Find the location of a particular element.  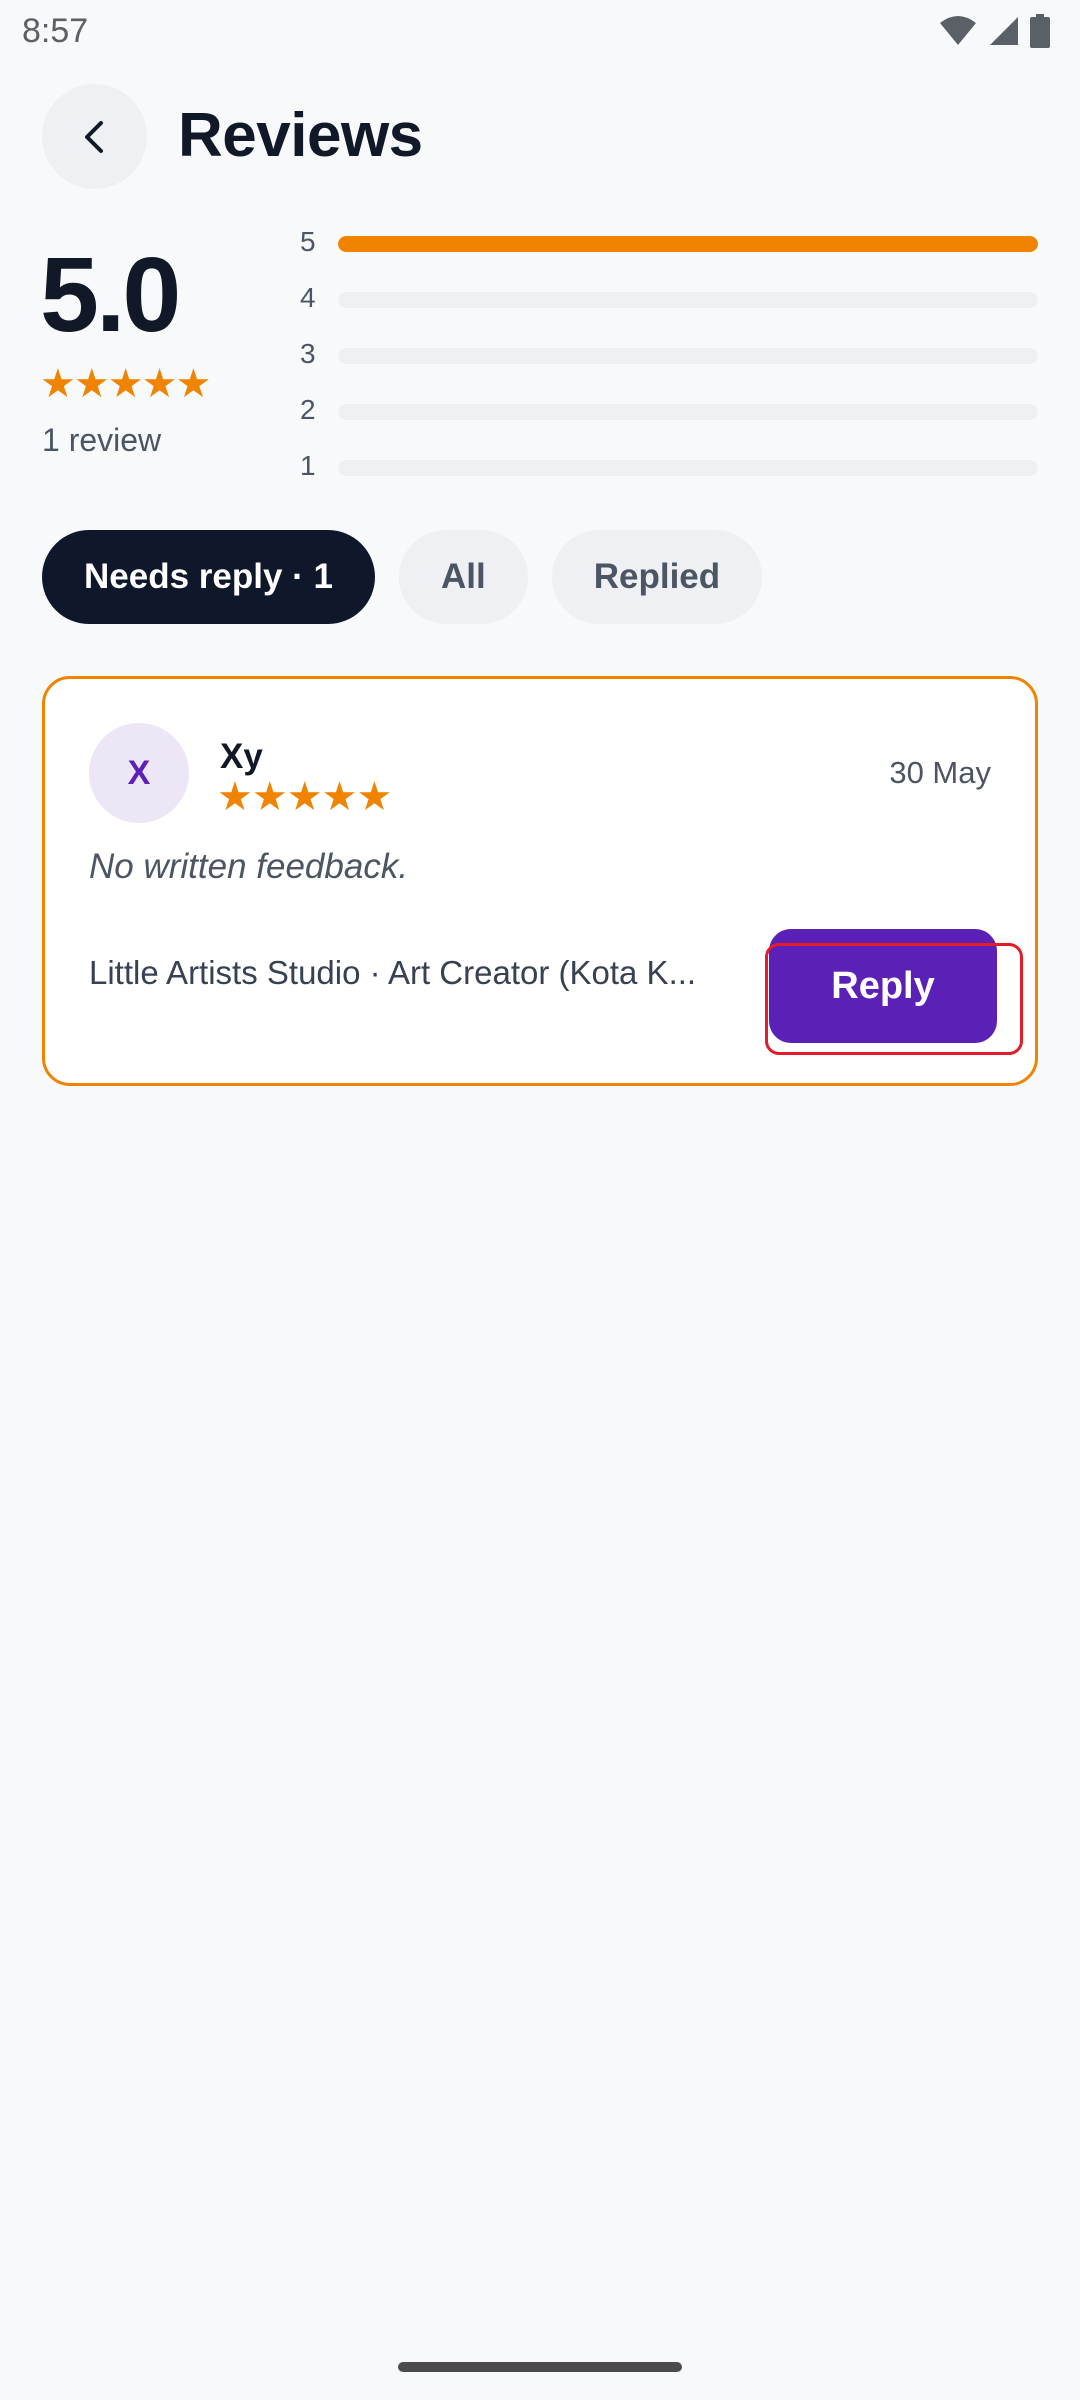

rating-bar-fill is located at coordinates (688, 244).